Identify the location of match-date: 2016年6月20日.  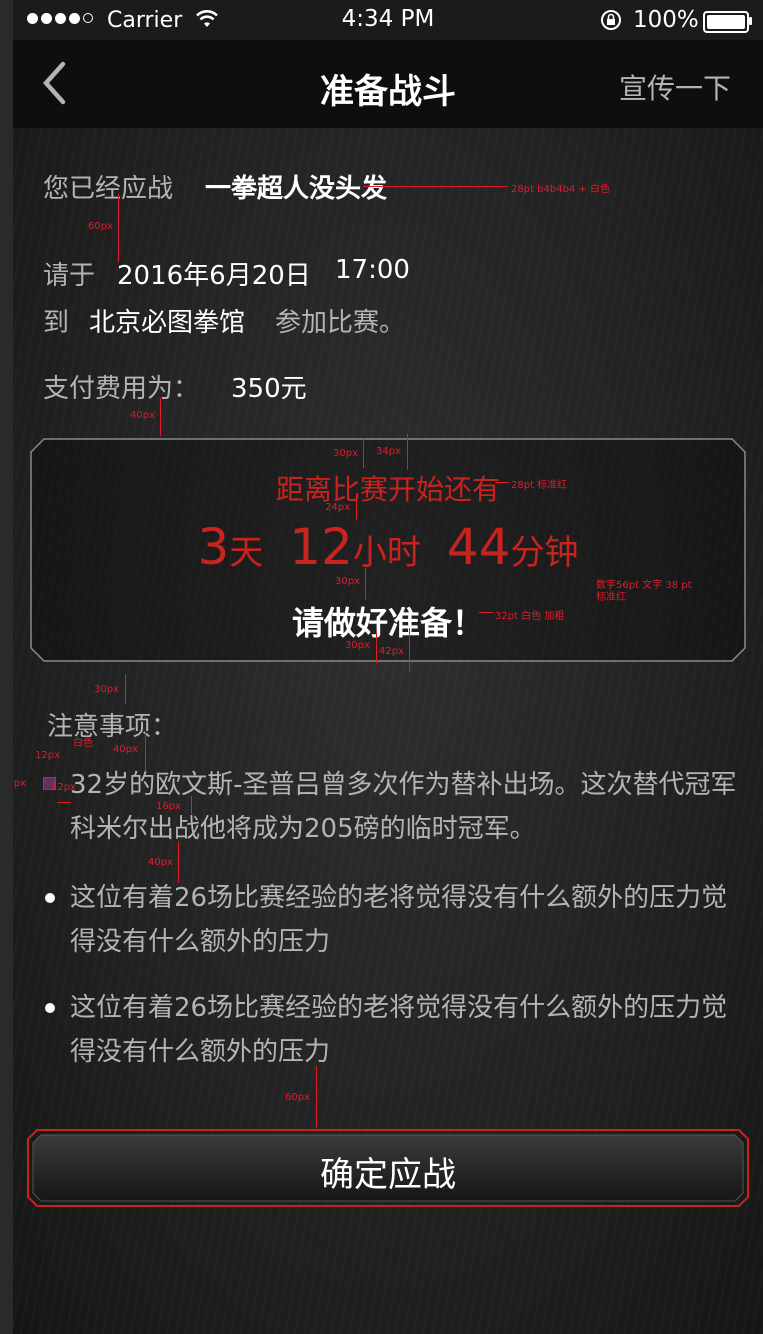
(214, 276).